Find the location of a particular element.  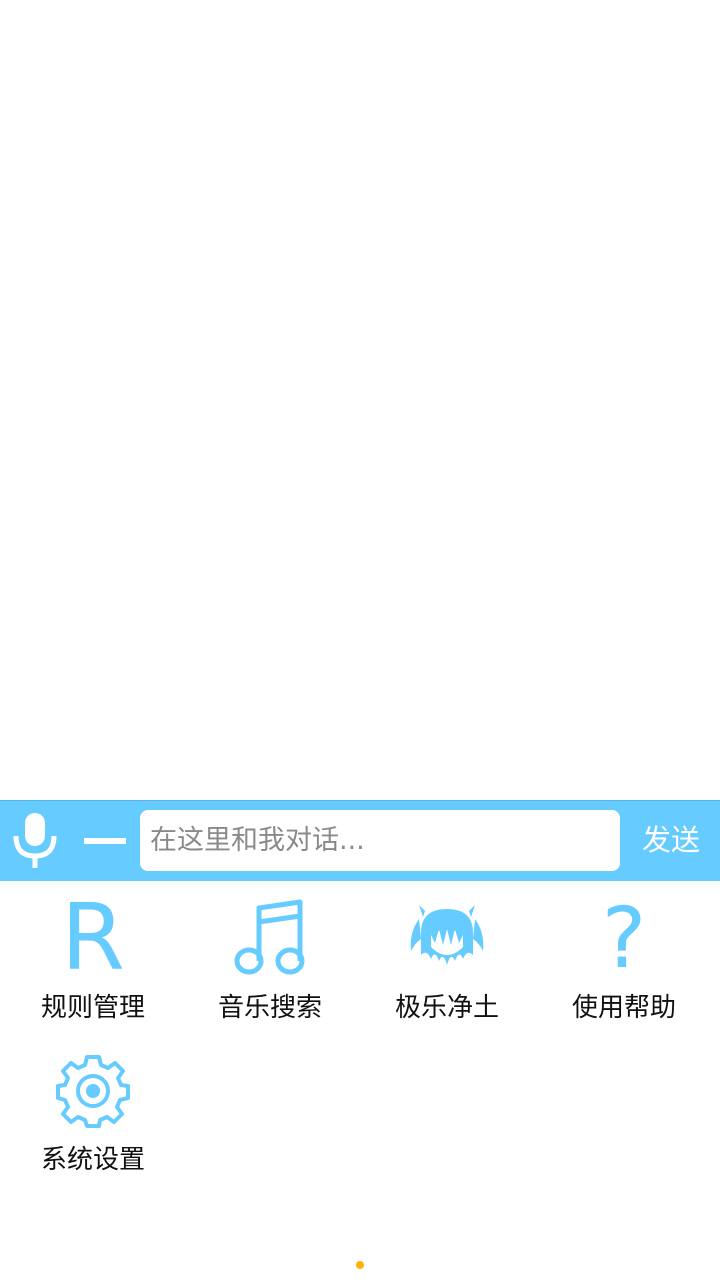

send-button: 发送 is located at coordinates (671, 840).